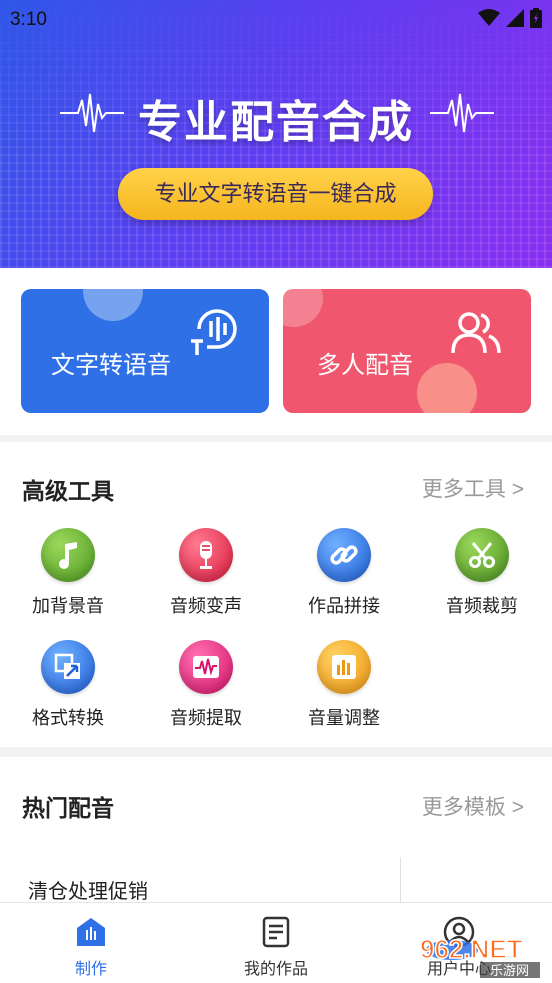  I want to click on tool-add-background-music: 加背景音, so click(68, 573).